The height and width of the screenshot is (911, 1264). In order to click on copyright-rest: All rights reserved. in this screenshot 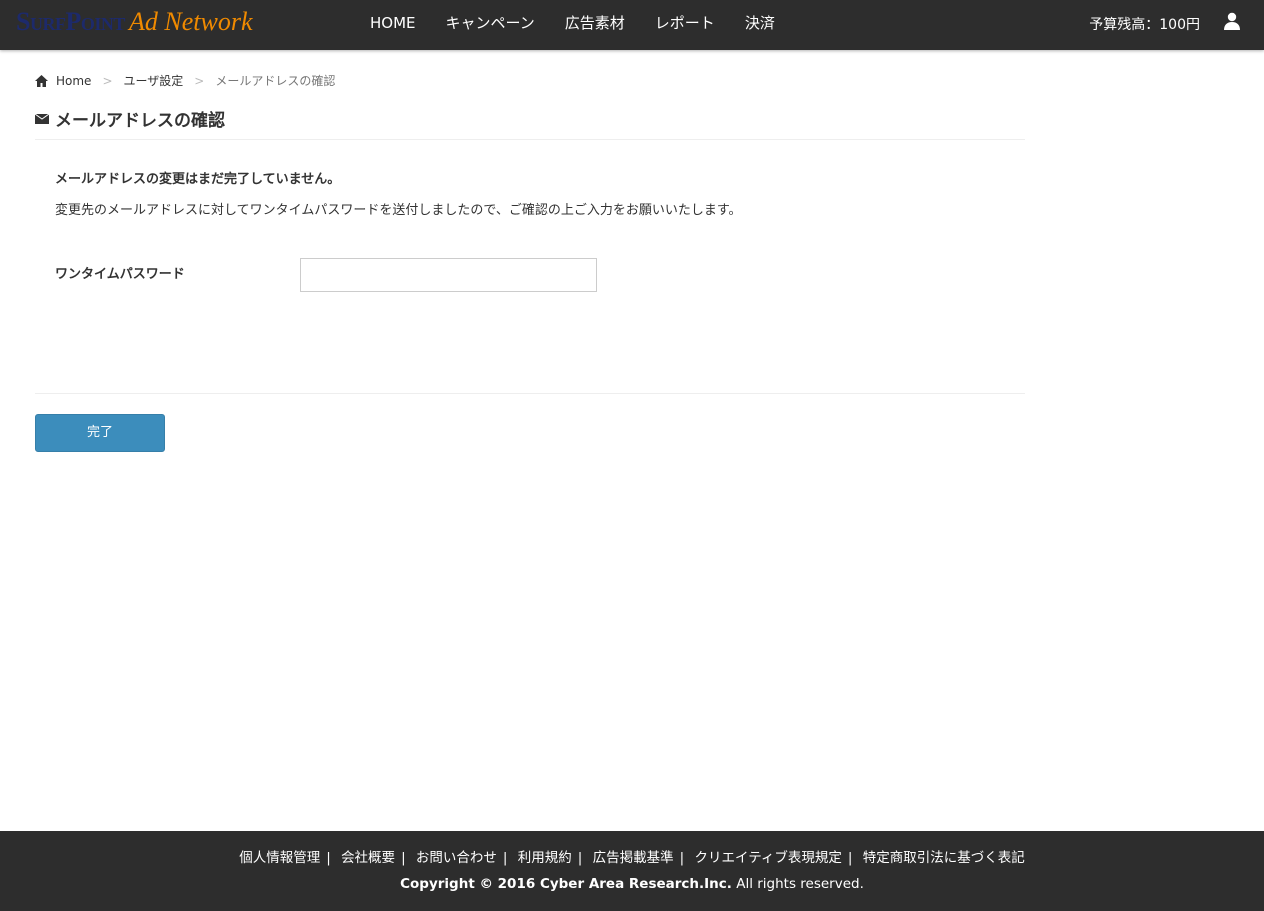, I will do `click(797, 884)`.